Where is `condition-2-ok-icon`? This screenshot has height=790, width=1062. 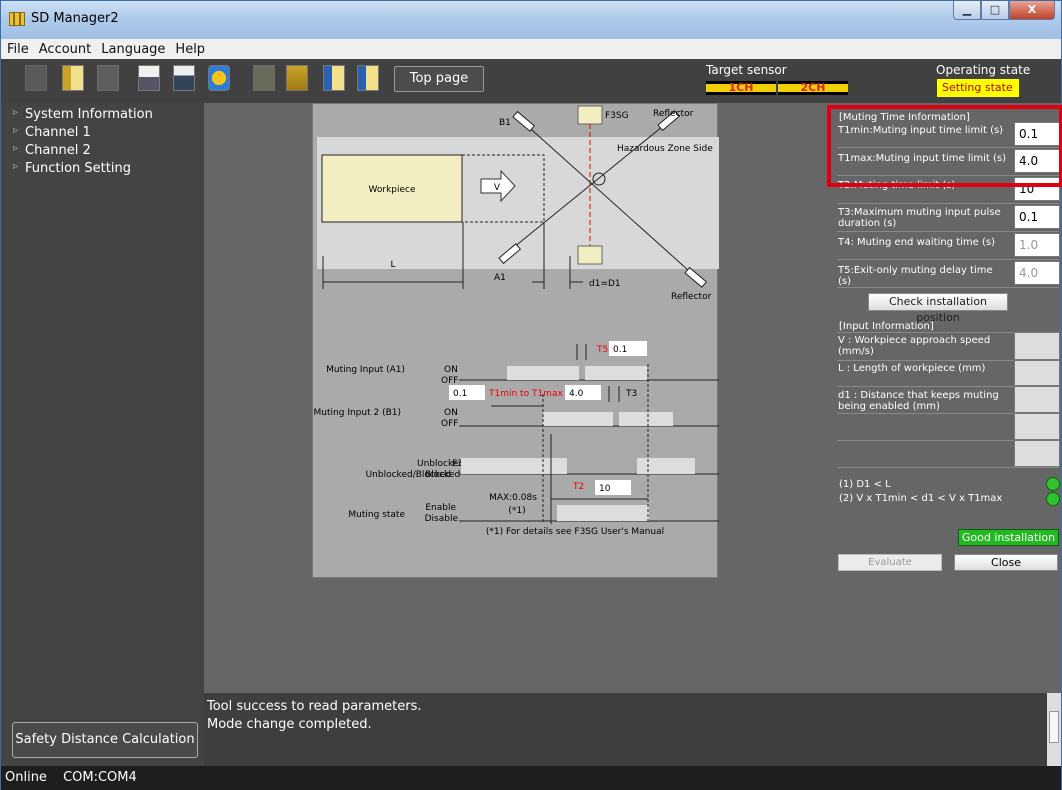
condition-2-ok-icon is located at coordinates (1053, 499).